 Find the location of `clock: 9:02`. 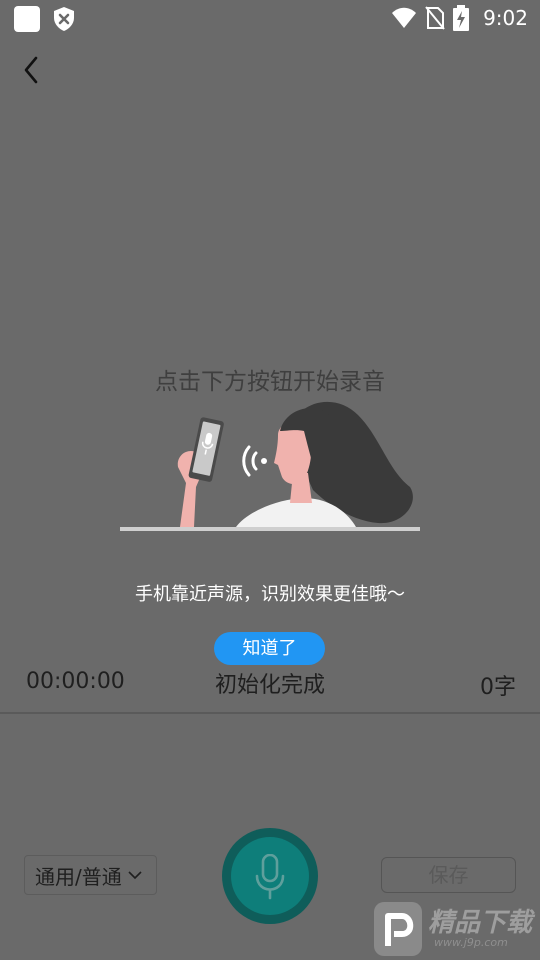

clock: 9:02 is located at coordinates (505, 18).